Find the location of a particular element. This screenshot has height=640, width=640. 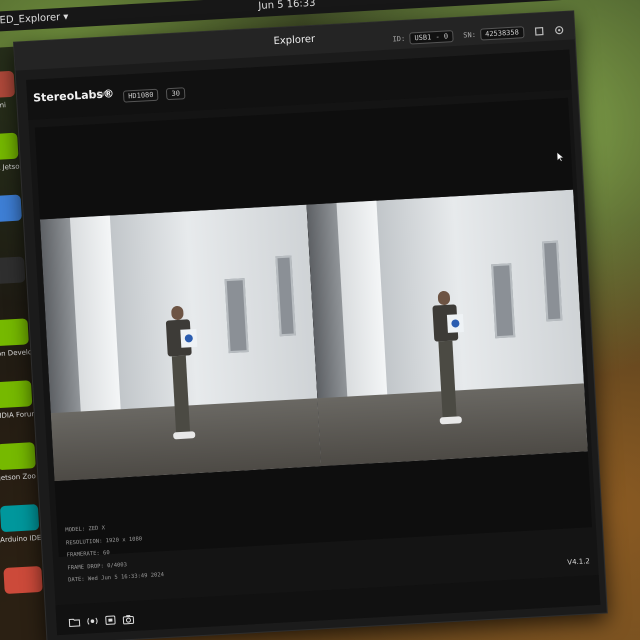

record-icon is located at coordinates (92, 618).